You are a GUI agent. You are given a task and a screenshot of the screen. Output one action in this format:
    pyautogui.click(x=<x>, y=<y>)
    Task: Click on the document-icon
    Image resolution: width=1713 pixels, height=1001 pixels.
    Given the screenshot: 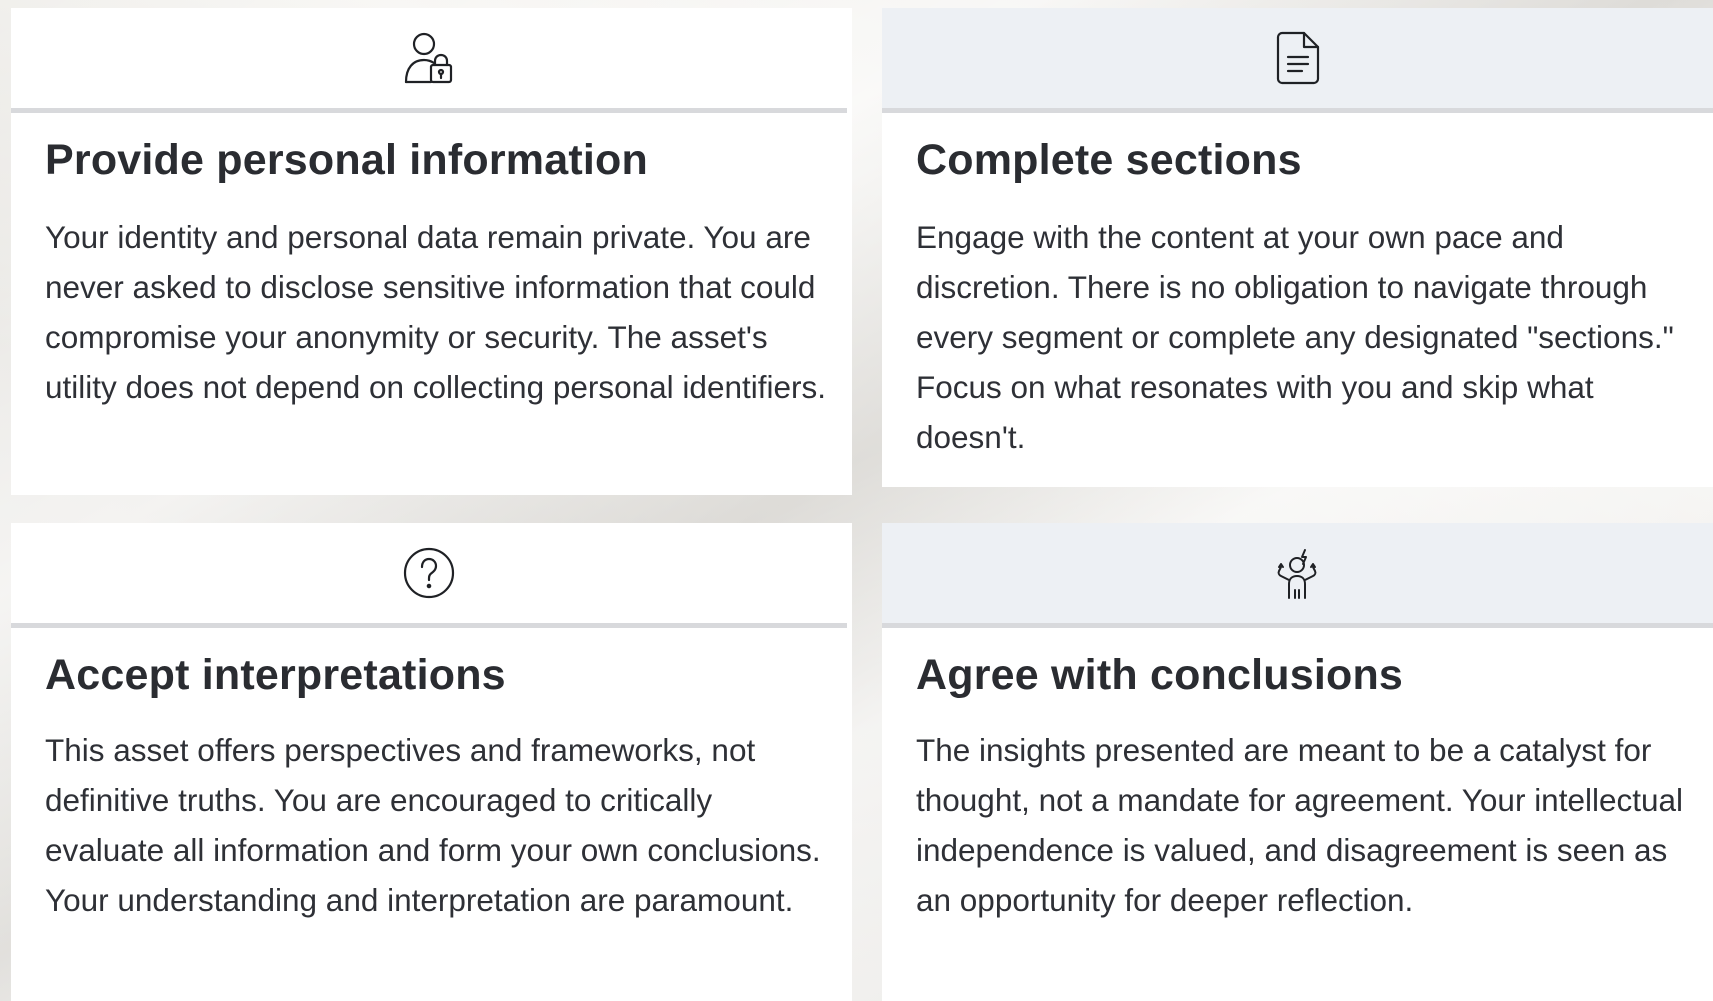 What is the action you would take?
    pyautogui.click(x=1298, y=58)
    